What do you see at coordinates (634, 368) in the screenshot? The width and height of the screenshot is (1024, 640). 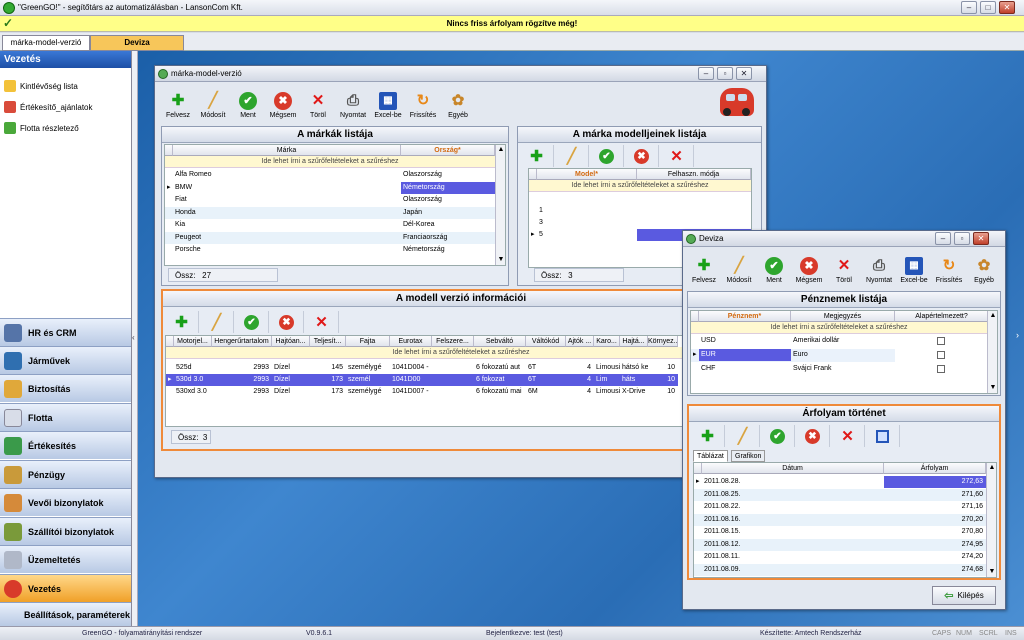 I see `grid-cell: hátsó ke` at bounding box center [634, 368].